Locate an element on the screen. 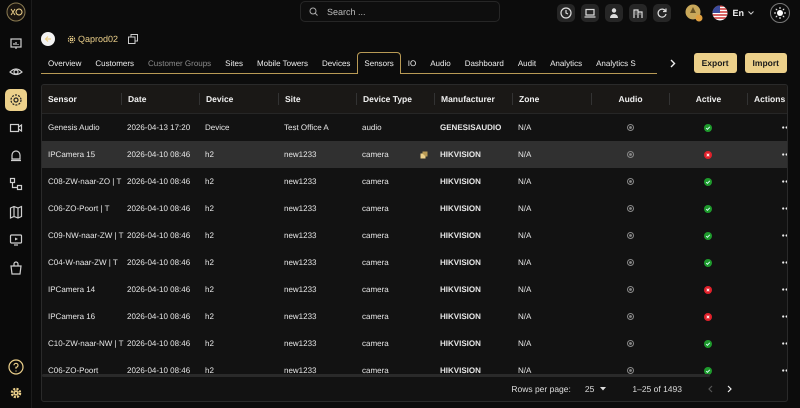 The width and height of the screenshot is (800, 408). chevron-right-icon is located at coordinates (729, 388).